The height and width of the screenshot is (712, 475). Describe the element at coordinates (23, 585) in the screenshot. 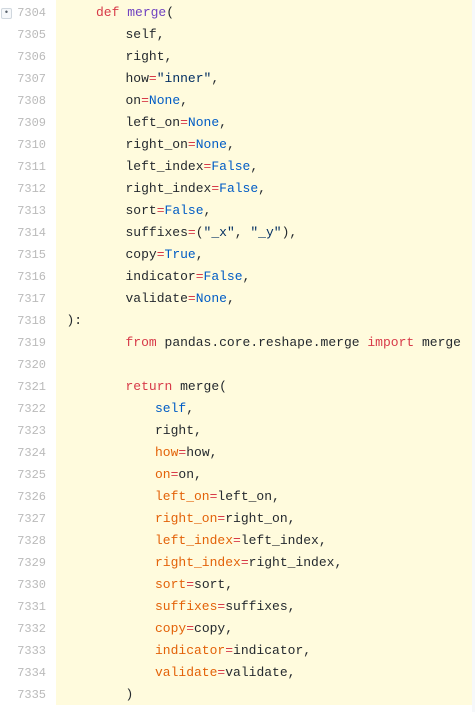

I see `line-number: 7330` at that location.